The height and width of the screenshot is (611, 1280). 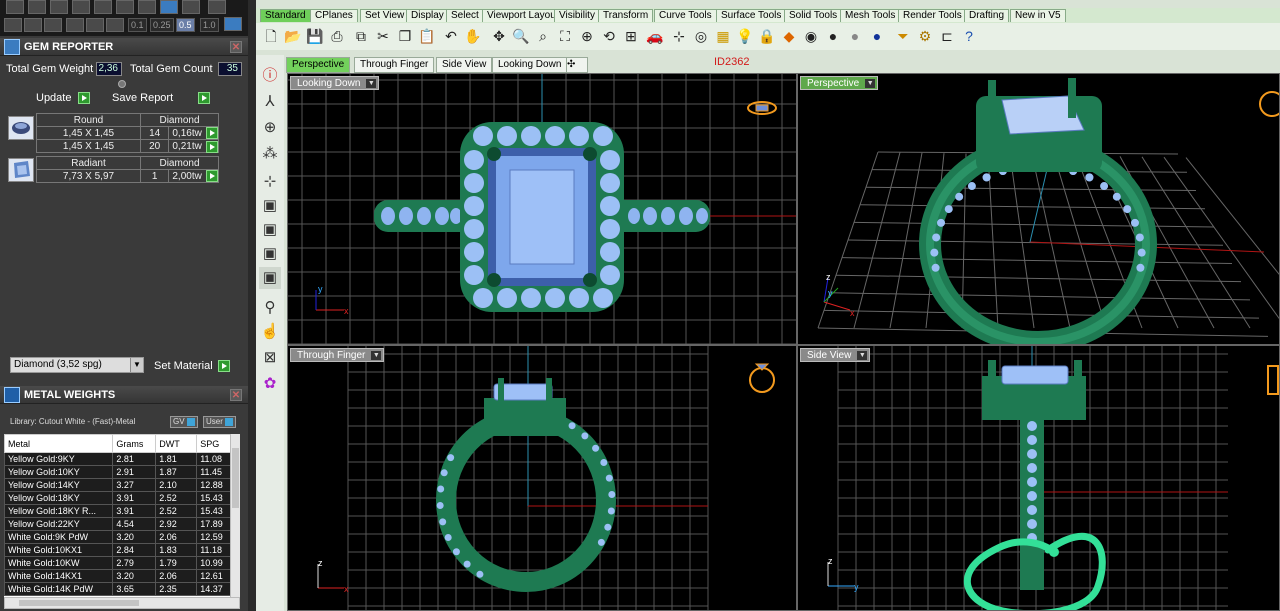 I want to click on table-row: Yellow Gold:22KY 4.54 2.92 17.89, so click(x=119, y=524).